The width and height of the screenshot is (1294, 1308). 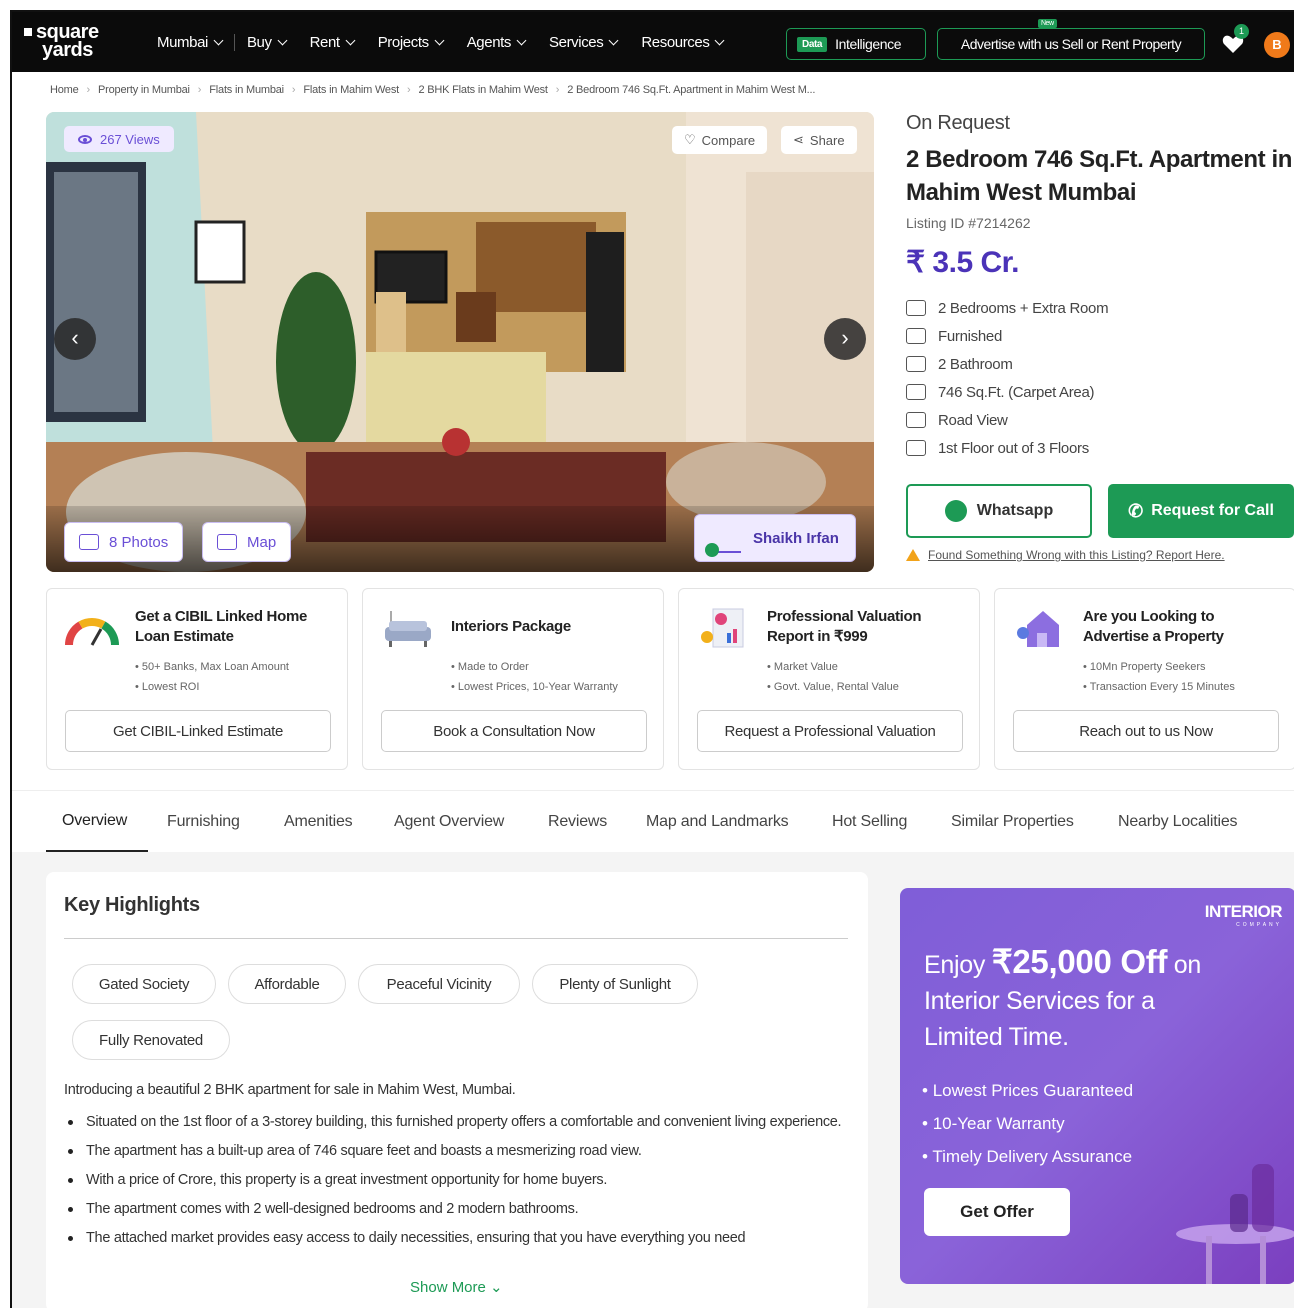 I want to click on chevron-down-icon, so click(x=439, y=40).